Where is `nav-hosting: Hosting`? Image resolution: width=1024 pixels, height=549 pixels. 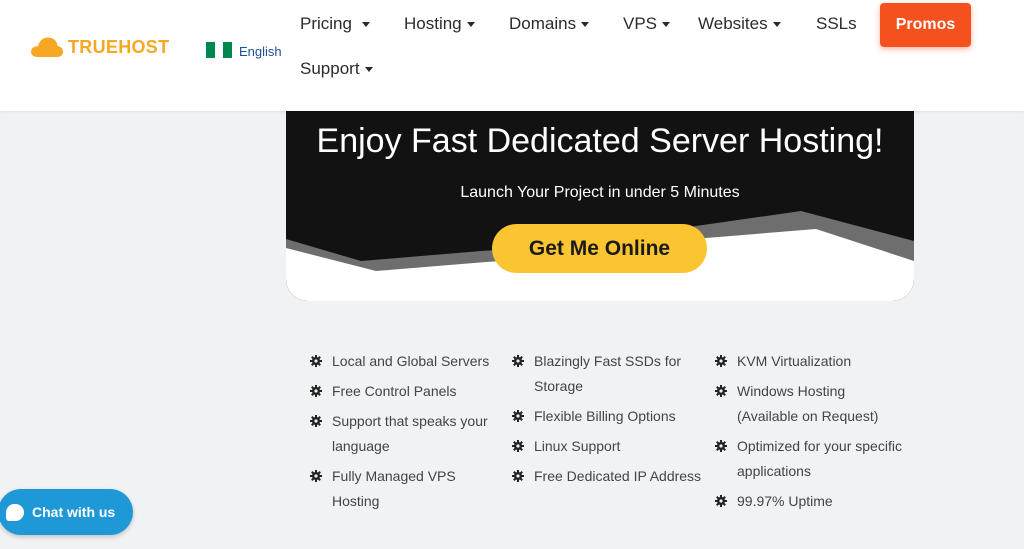
nav-hosting: Hosting is located at coordinates (439, 24).